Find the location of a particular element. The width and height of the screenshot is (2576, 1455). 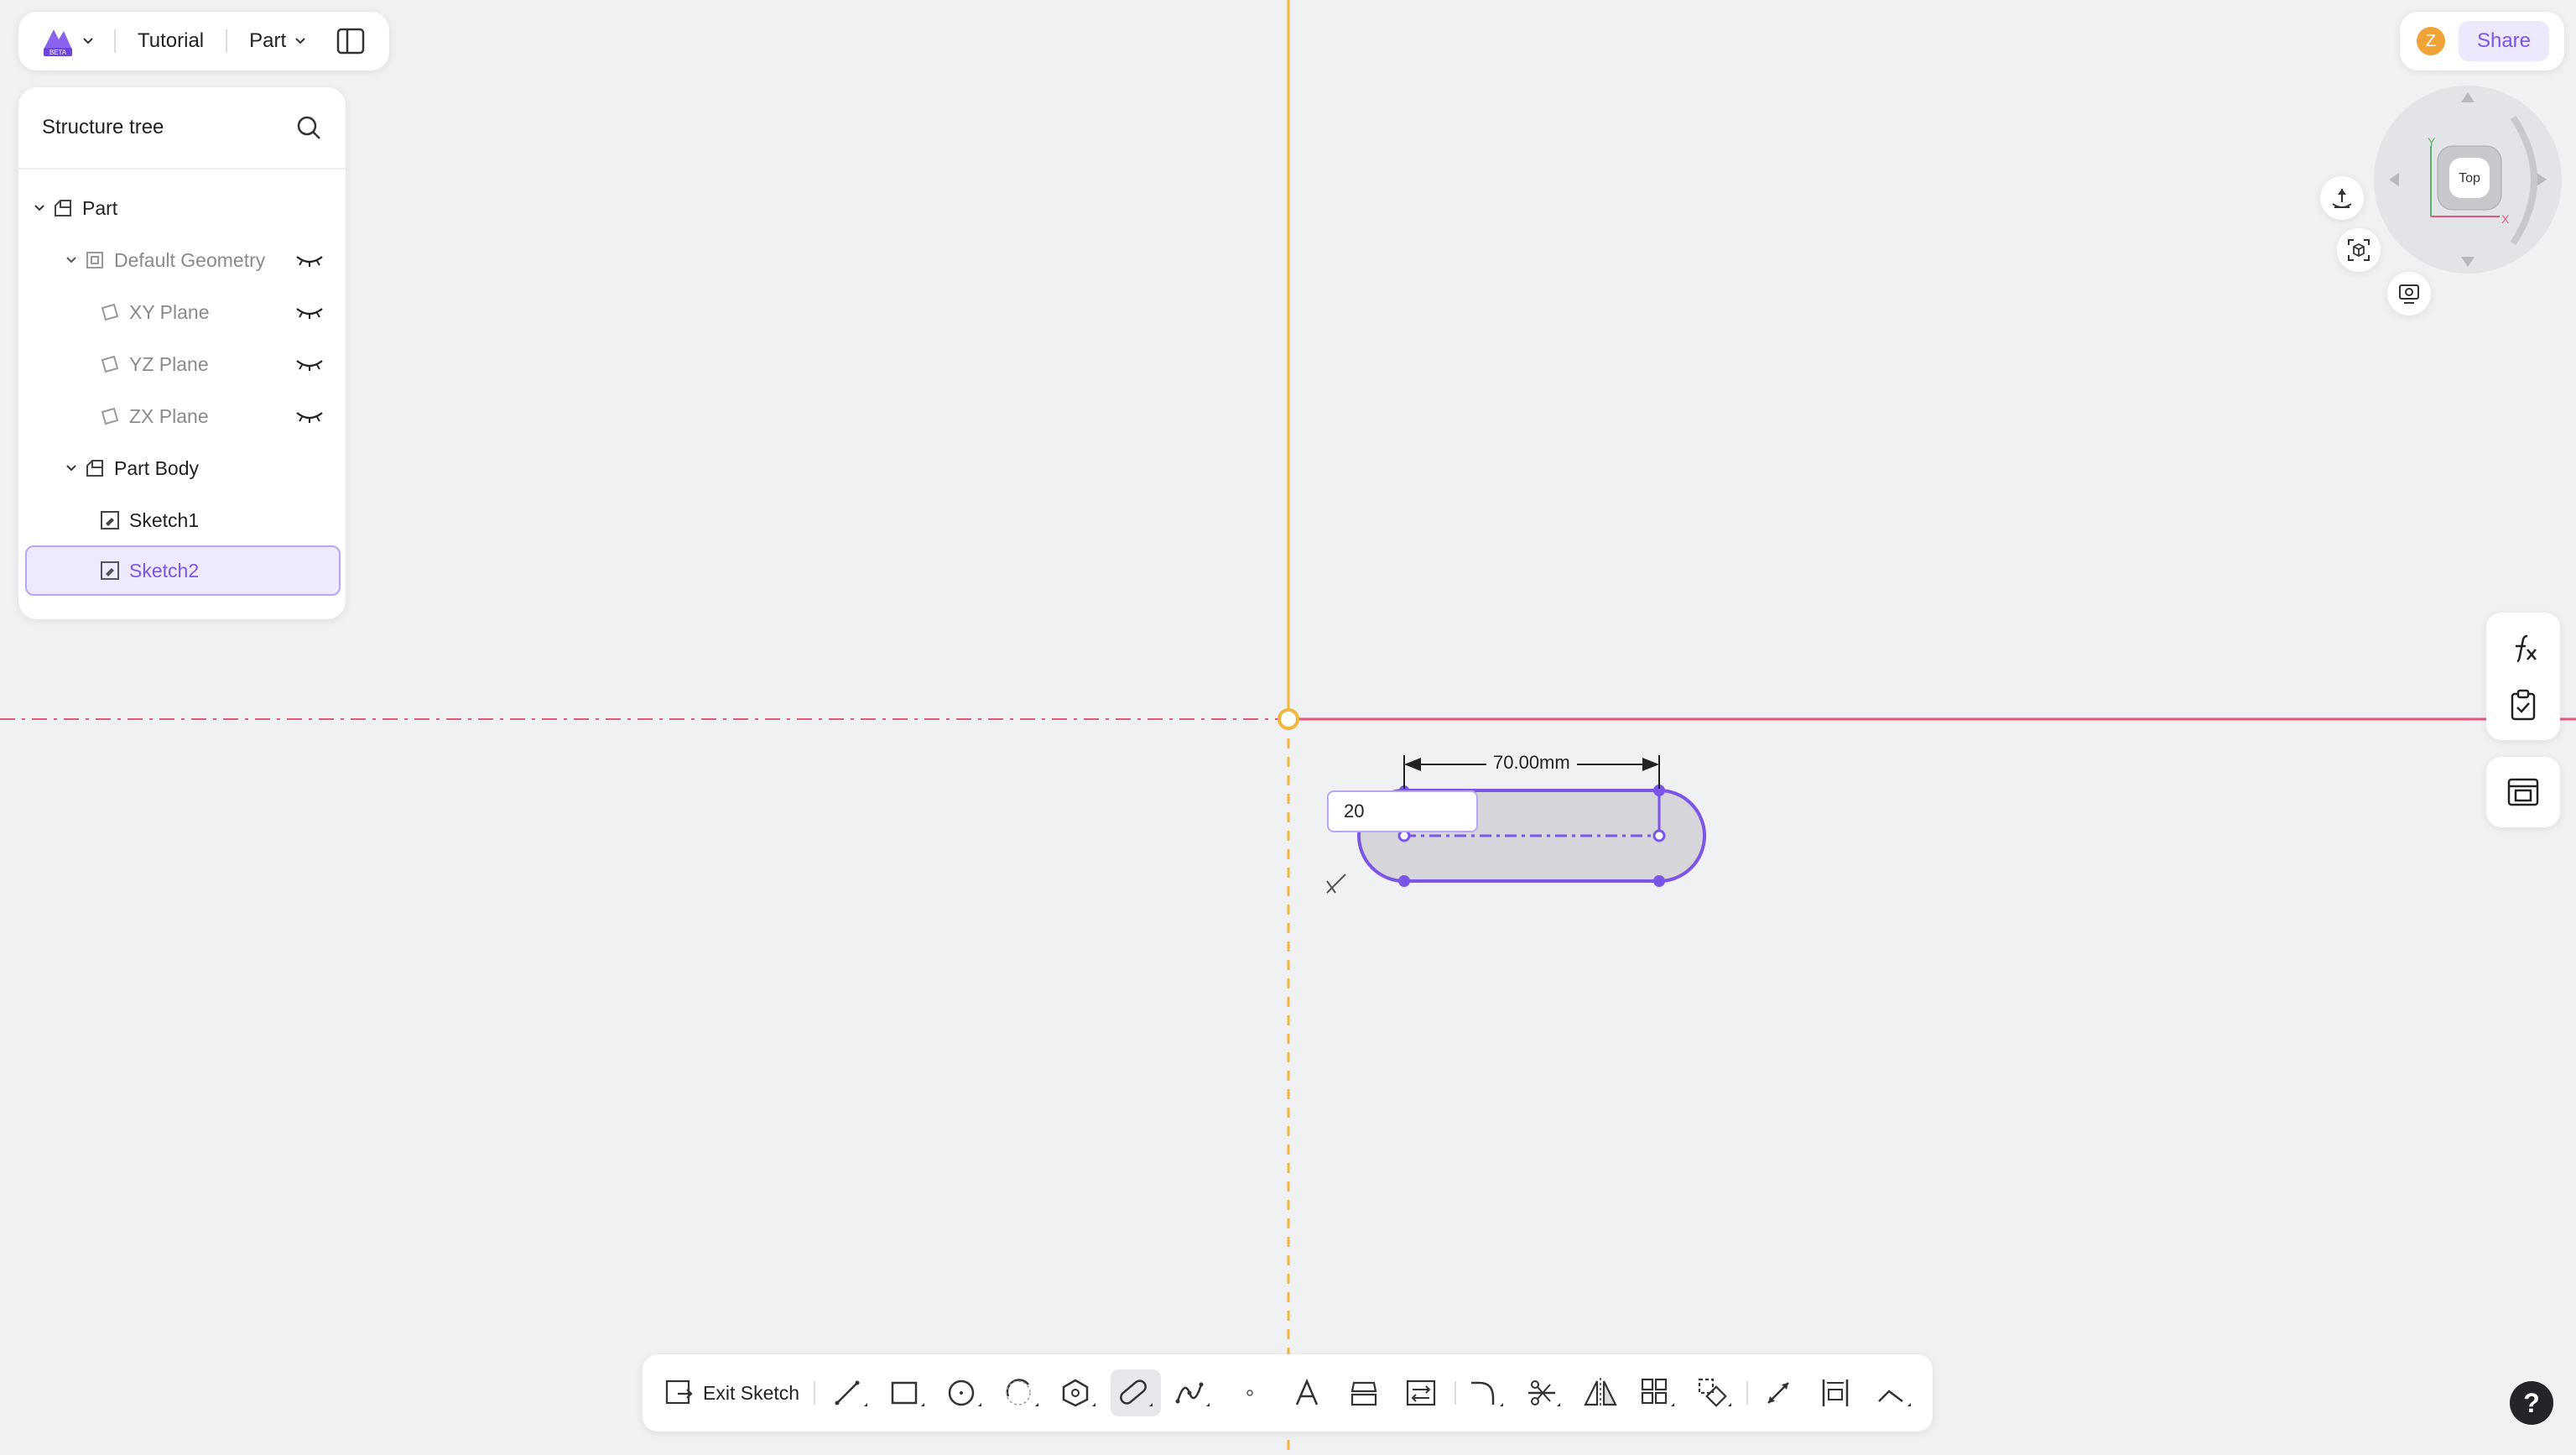

user-avatar: Z is located at coordinates (2431, 41).